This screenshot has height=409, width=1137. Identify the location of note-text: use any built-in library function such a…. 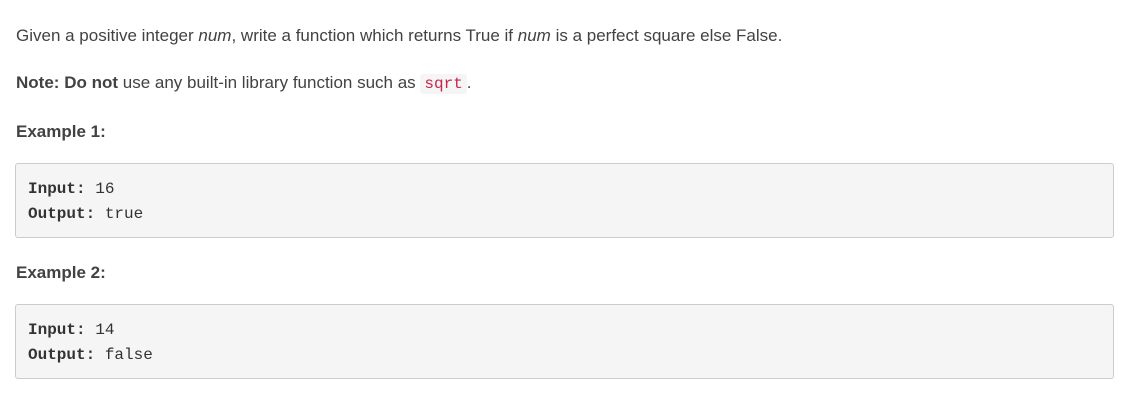
(269, 82).